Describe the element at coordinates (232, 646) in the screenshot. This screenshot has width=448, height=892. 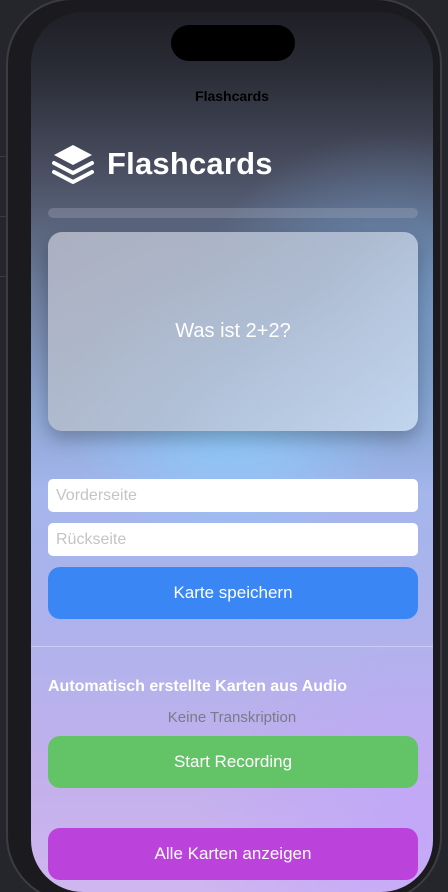
I see `section-divider` at that location.